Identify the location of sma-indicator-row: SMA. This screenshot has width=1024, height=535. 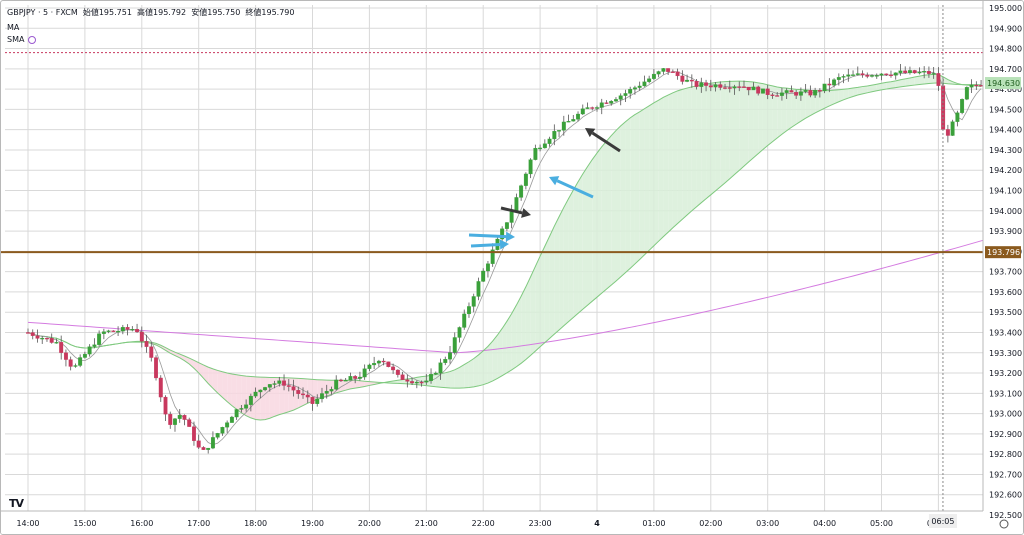
(22, 39).